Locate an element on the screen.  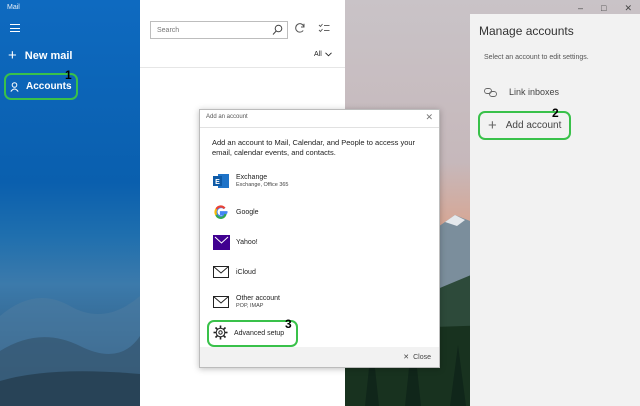
provider-yahoo: Yahoo! is located at coordinates (235, 242).